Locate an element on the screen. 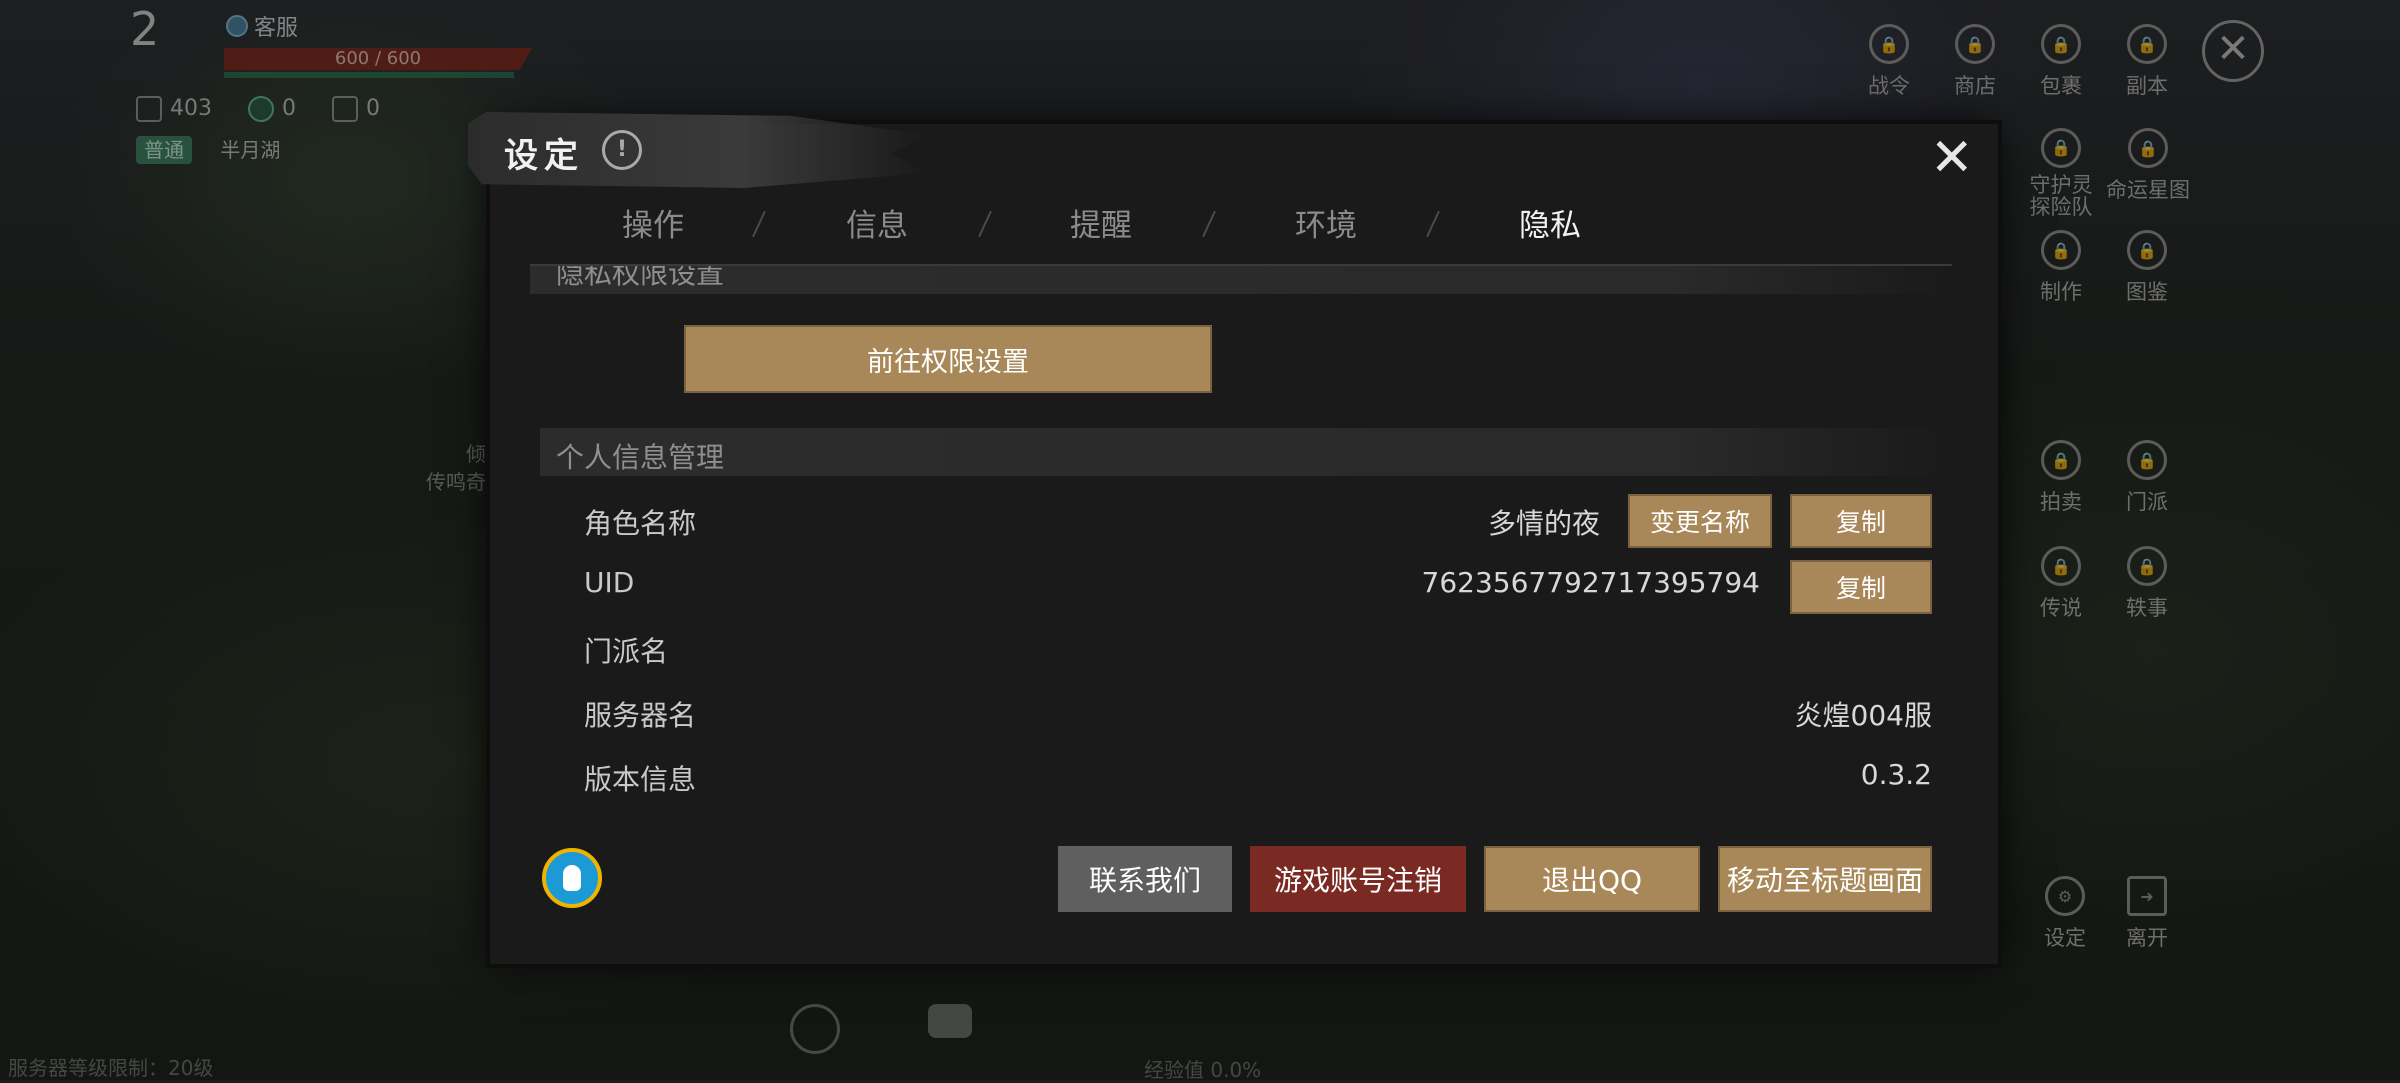  penguin-icon is located at coordinates (572, 878).